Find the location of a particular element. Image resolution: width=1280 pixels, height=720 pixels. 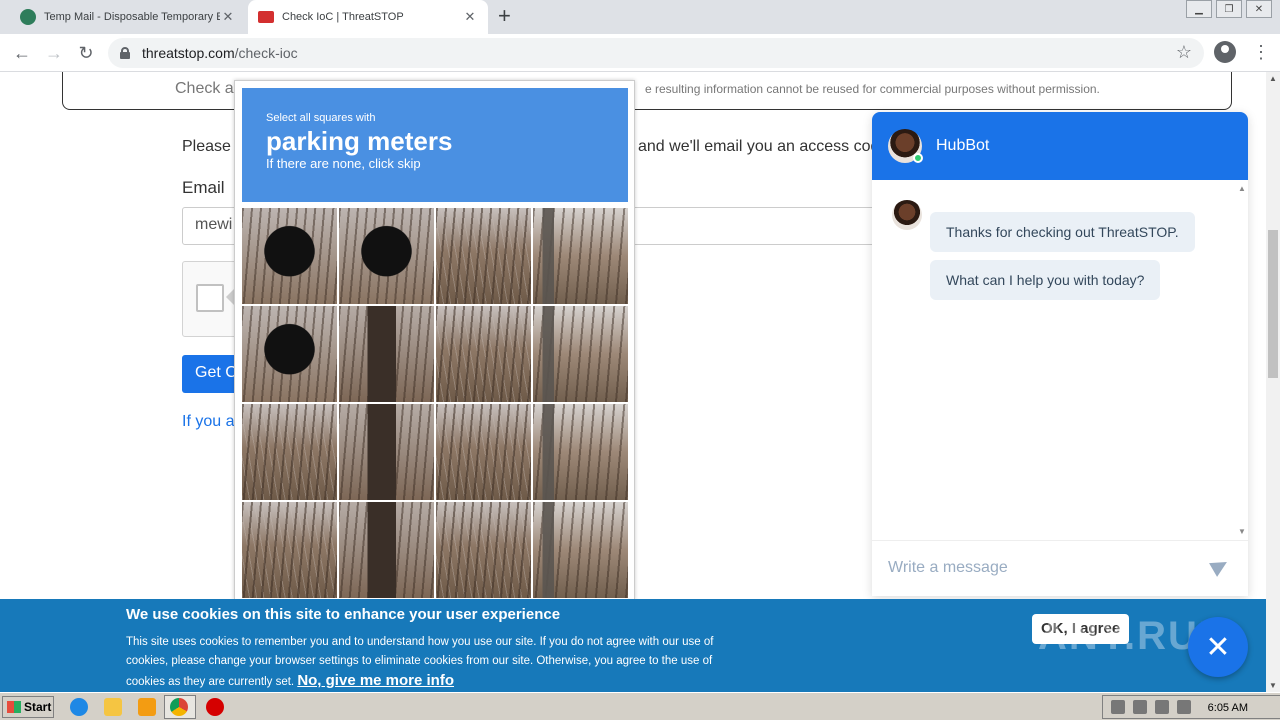

tab-check-ioc: Check IoC | ThreatSTOP ✕ is located at coordinates (368, 17).